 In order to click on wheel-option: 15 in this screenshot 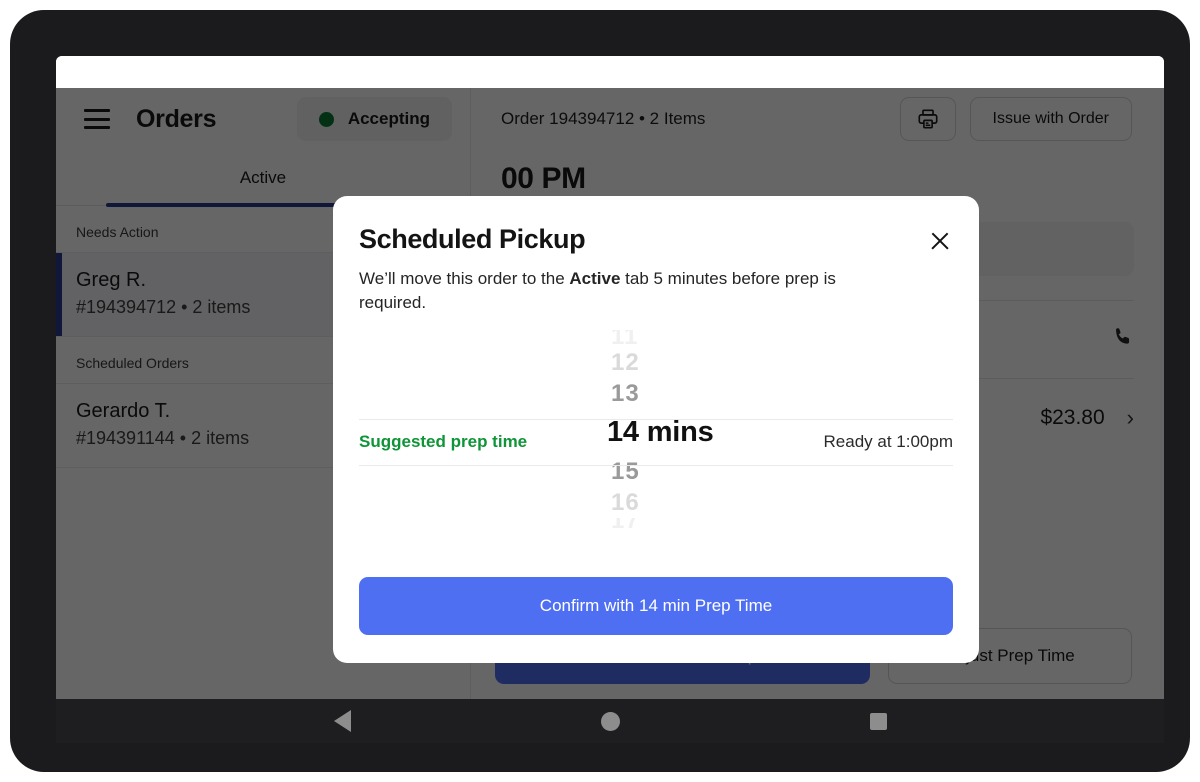, I will do `click(656, 471)`.